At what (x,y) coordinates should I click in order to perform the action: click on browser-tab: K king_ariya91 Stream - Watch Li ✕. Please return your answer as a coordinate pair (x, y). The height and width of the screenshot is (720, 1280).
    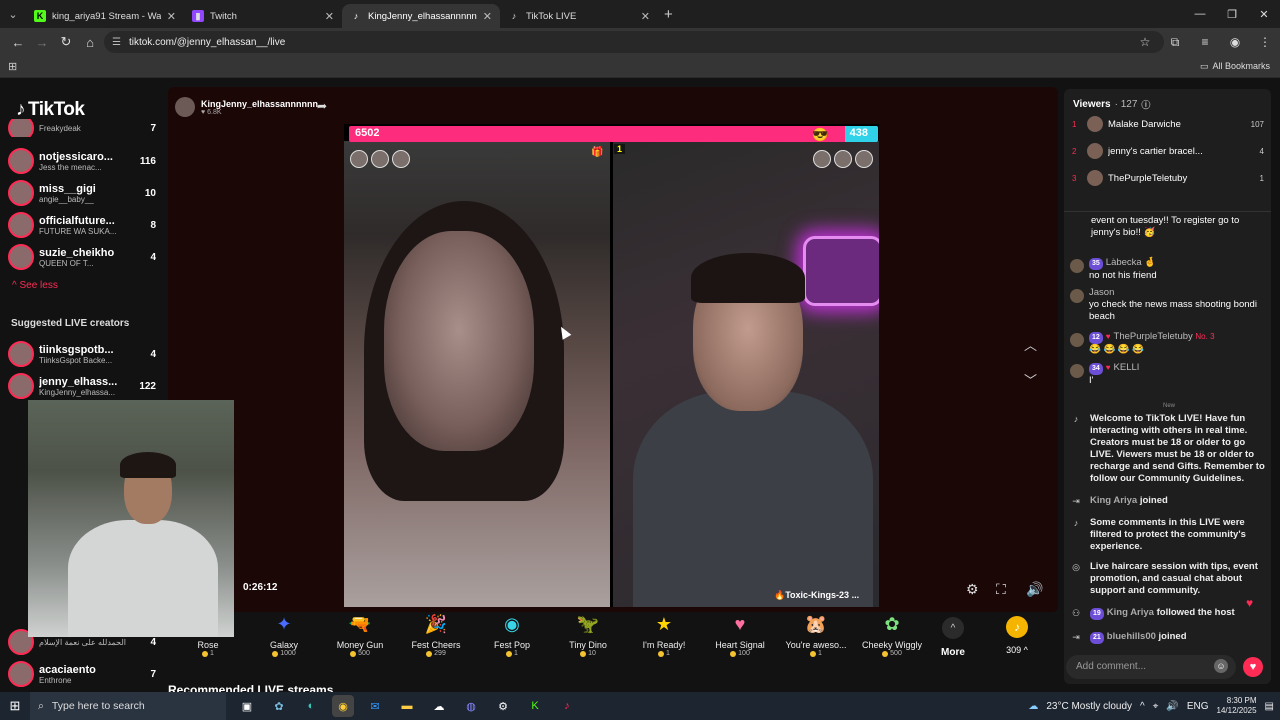
    Looking at the image, I should click on (105, 16).